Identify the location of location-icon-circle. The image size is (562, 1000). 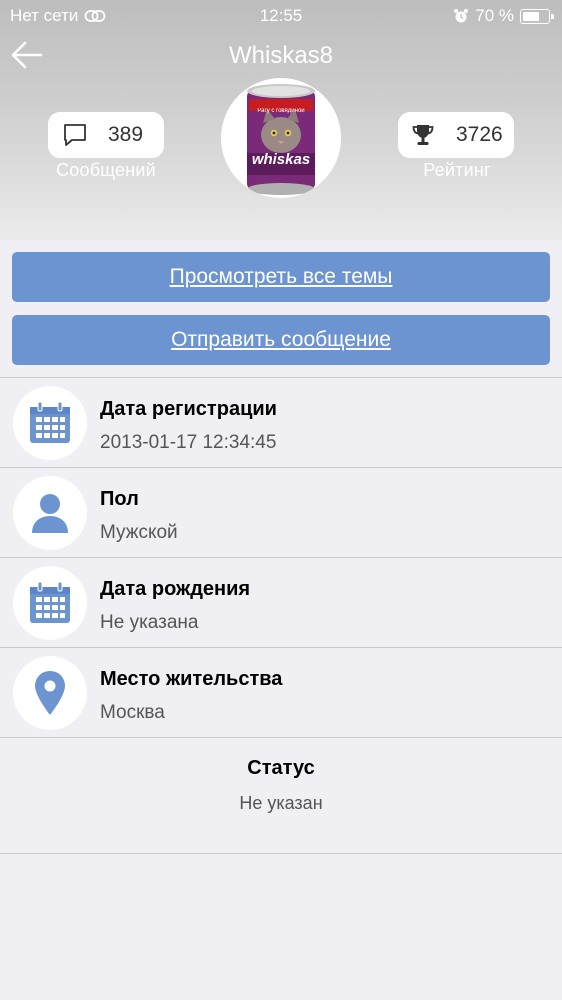
(50, 693).